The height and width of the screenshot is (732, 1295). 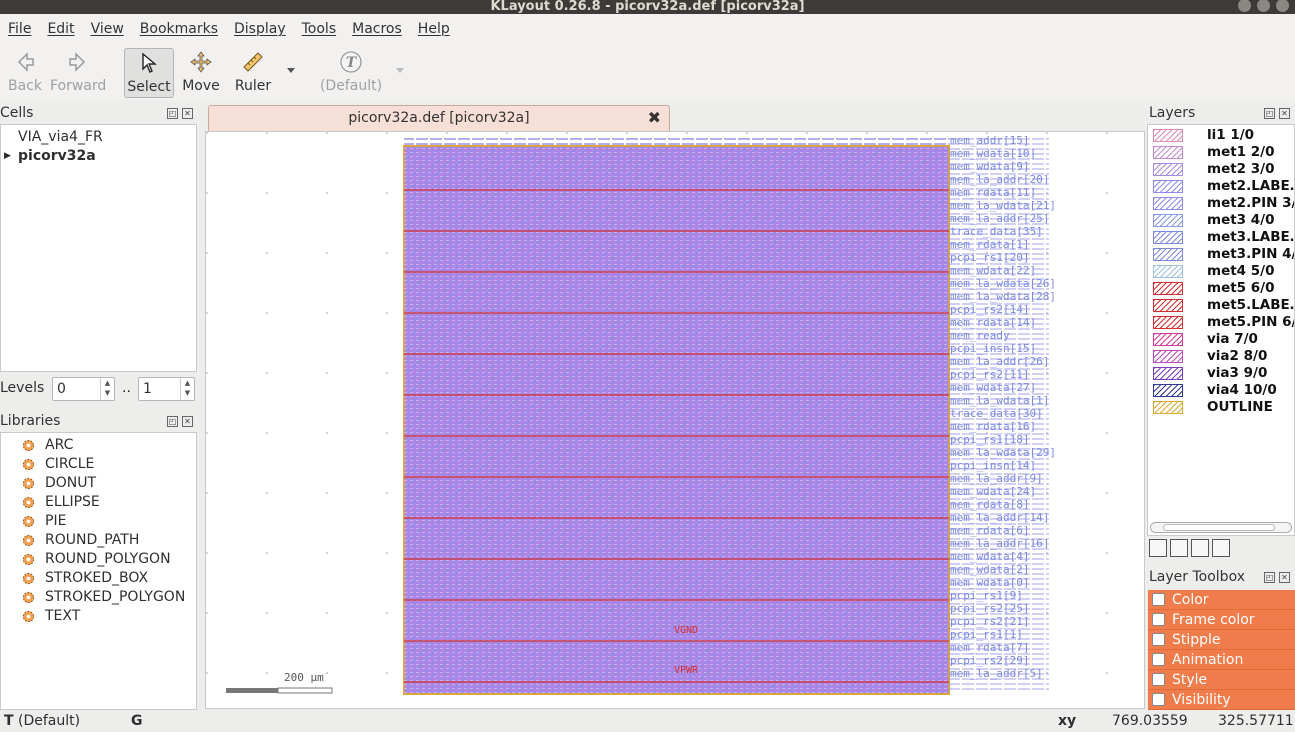 What do you see at coordinates (1190, 600) in the screenshot?
I see `toolbox-item-label: Color` at bounding box center [1190, 600].